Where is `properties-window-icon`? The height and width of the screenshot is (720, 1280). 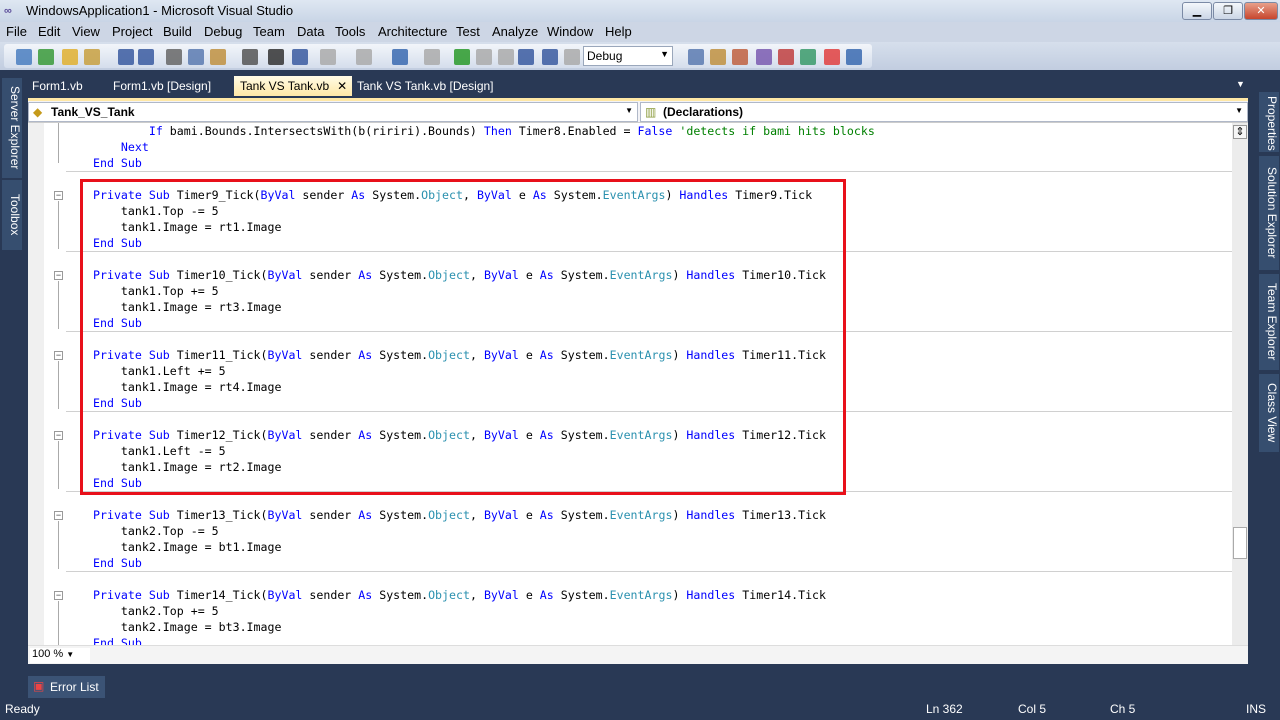 properties-window-icon is located at coordinates (740, 57).